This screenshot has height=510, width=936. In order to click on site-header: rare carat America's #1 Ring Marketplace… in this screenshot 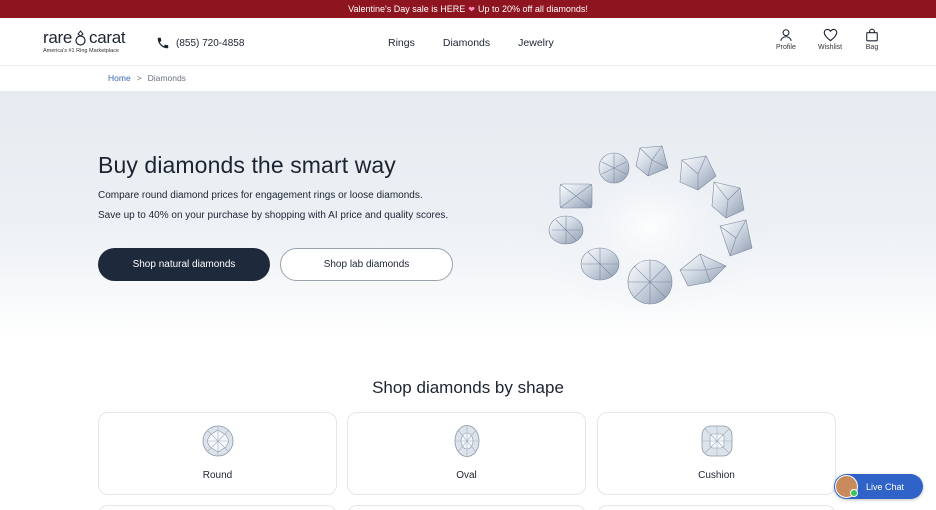, I will do `click(468, 42)`.